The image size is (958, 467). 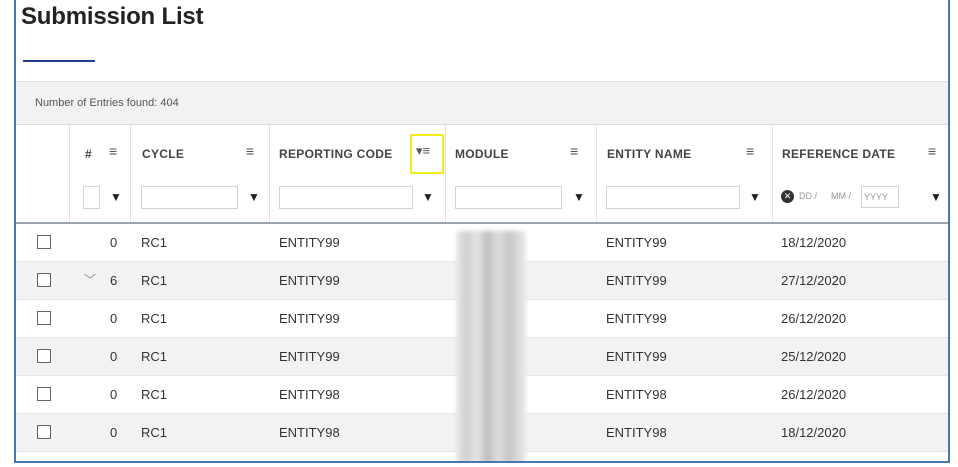 What do you see at coordinates (91, 197) in the screenshot?
I see `num-filter-input` at bounding box center [91, 197].